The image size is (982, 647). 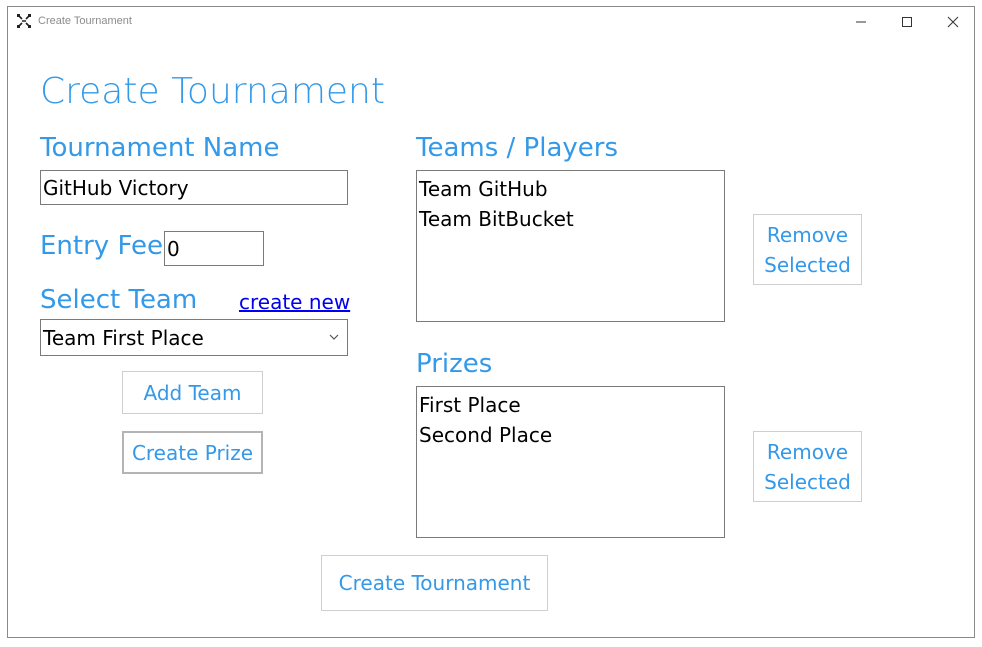 What do you see at coordinates (491, 22) in the screenshot?
I see `title-bar: Create Tournament` at bounding box center [491, 22].